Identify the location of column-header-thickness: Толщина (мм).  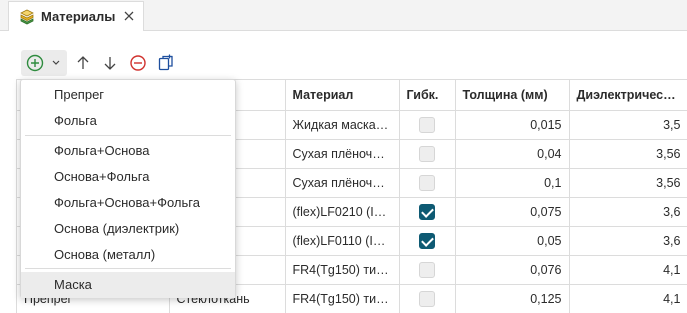
(512, 95).